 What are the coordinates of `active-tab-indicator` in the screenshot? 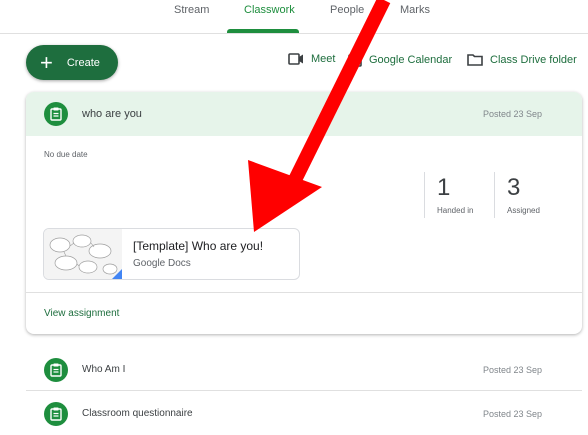 It's located at (263, 31).